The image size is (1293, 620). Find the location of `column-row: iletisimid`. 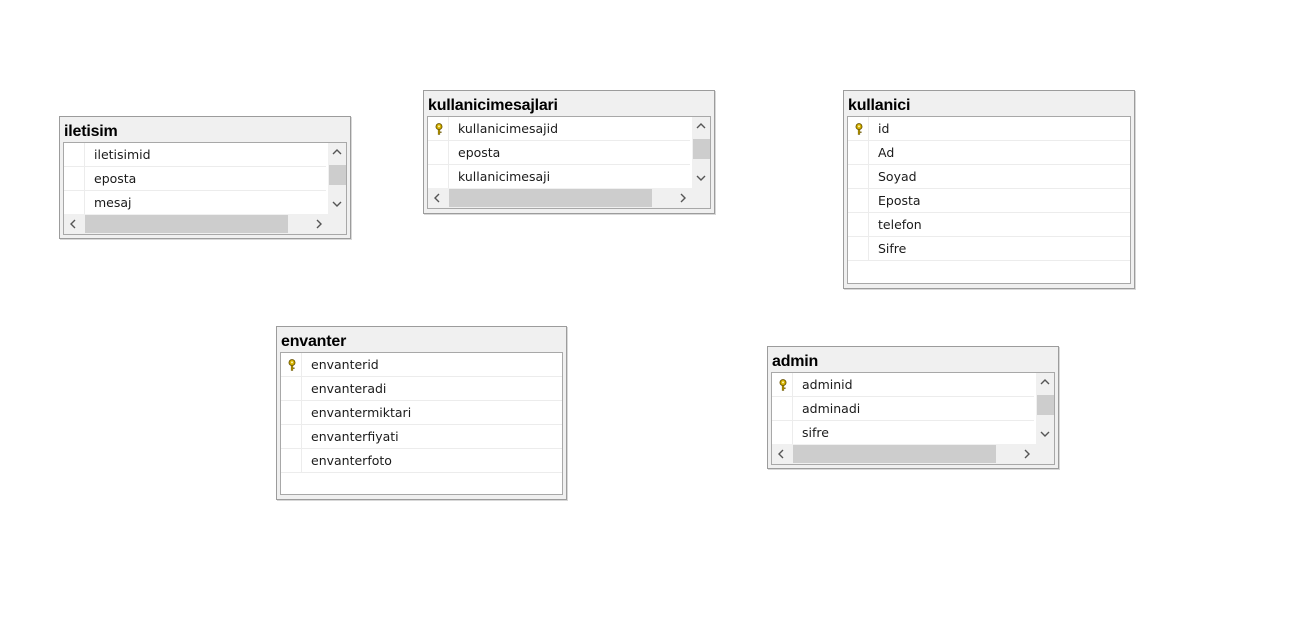

column-row: iletisimid is located at coordinates (195, 155).